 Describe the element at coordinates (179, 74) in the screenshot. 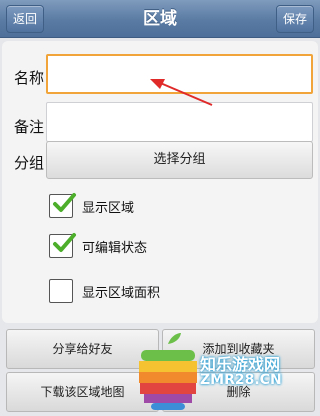

I see `name-field` at that location.